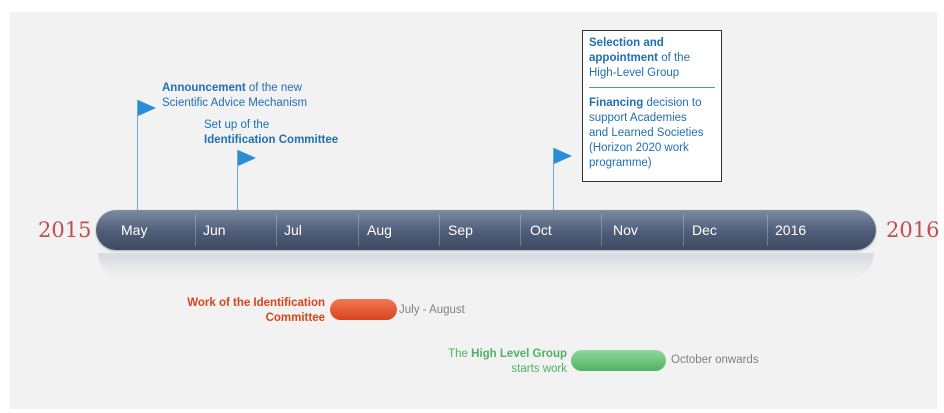 The width and height of the screenshot is (944, 413). I want to click on month-label-sep: Sep, so click(460, 230).